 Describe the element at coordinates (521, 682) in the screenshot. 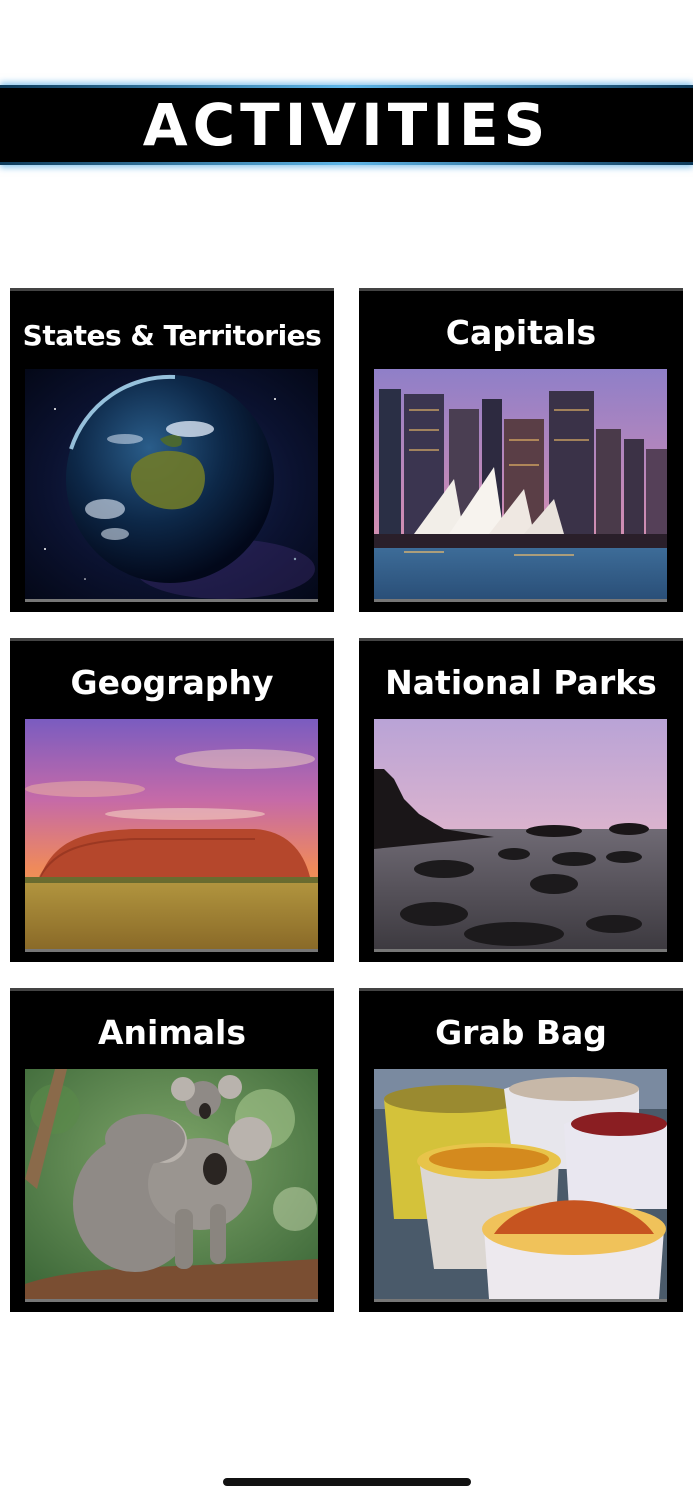

I see `tile-label: National Parks` at that location.